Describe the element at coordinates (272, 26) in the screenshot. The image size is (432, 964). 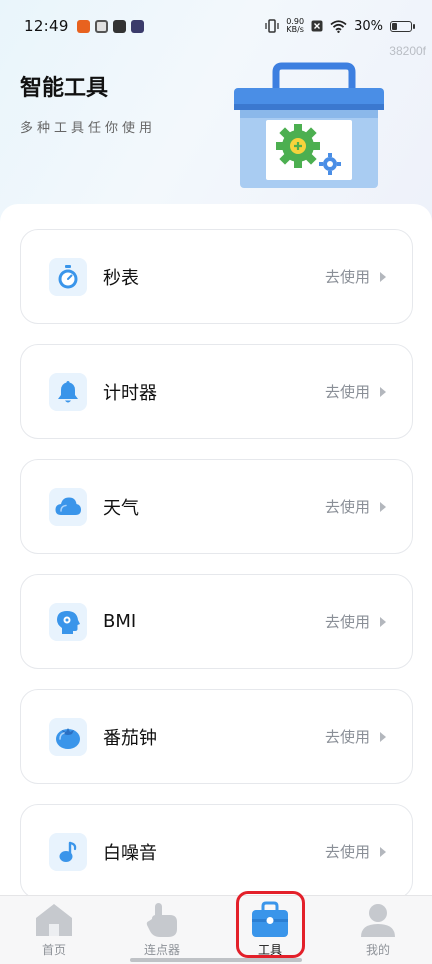
I see `vibrate-icon` at that location.